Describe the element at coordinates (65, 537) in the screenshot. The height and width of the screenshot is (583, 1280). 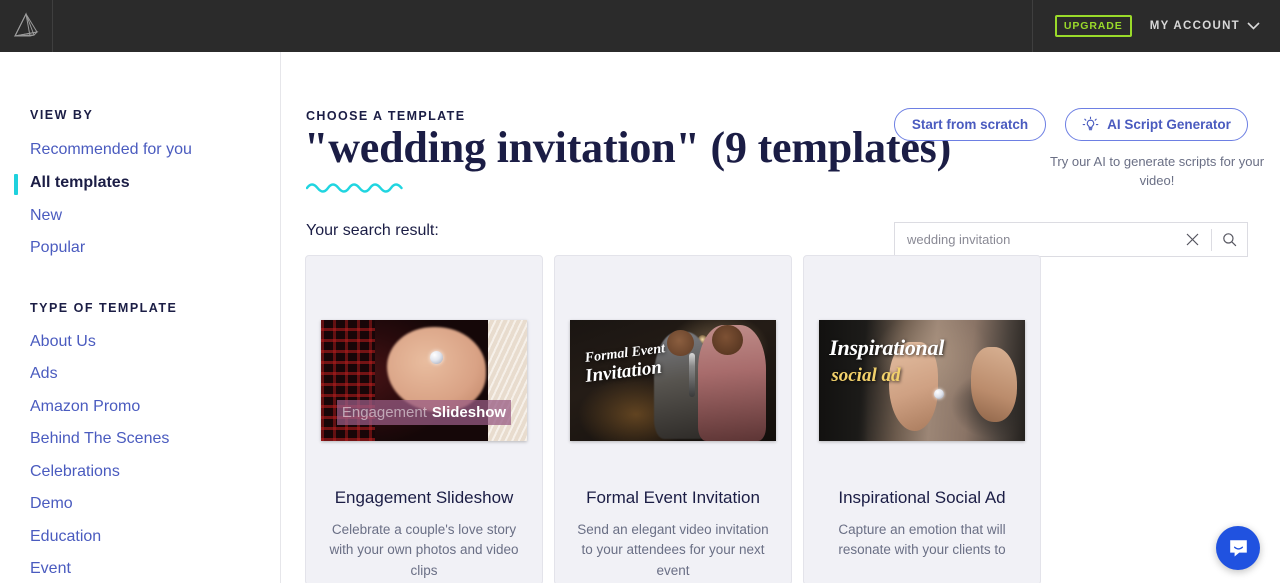
I see `sidebar-item-education: Education` at that location.